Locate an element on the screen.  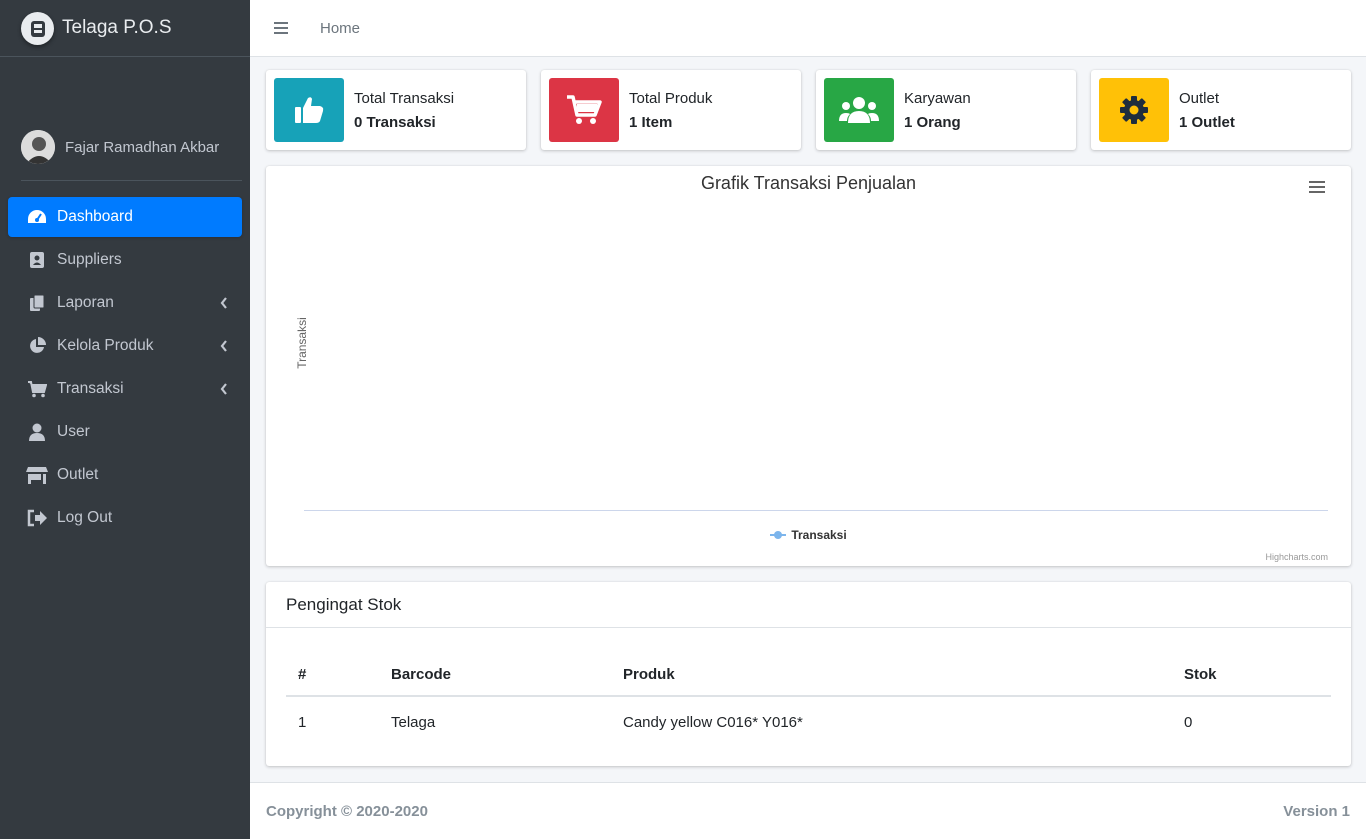
footer: Copyright © 2020-2020 Version 1 is located at coordinates (808, 810).